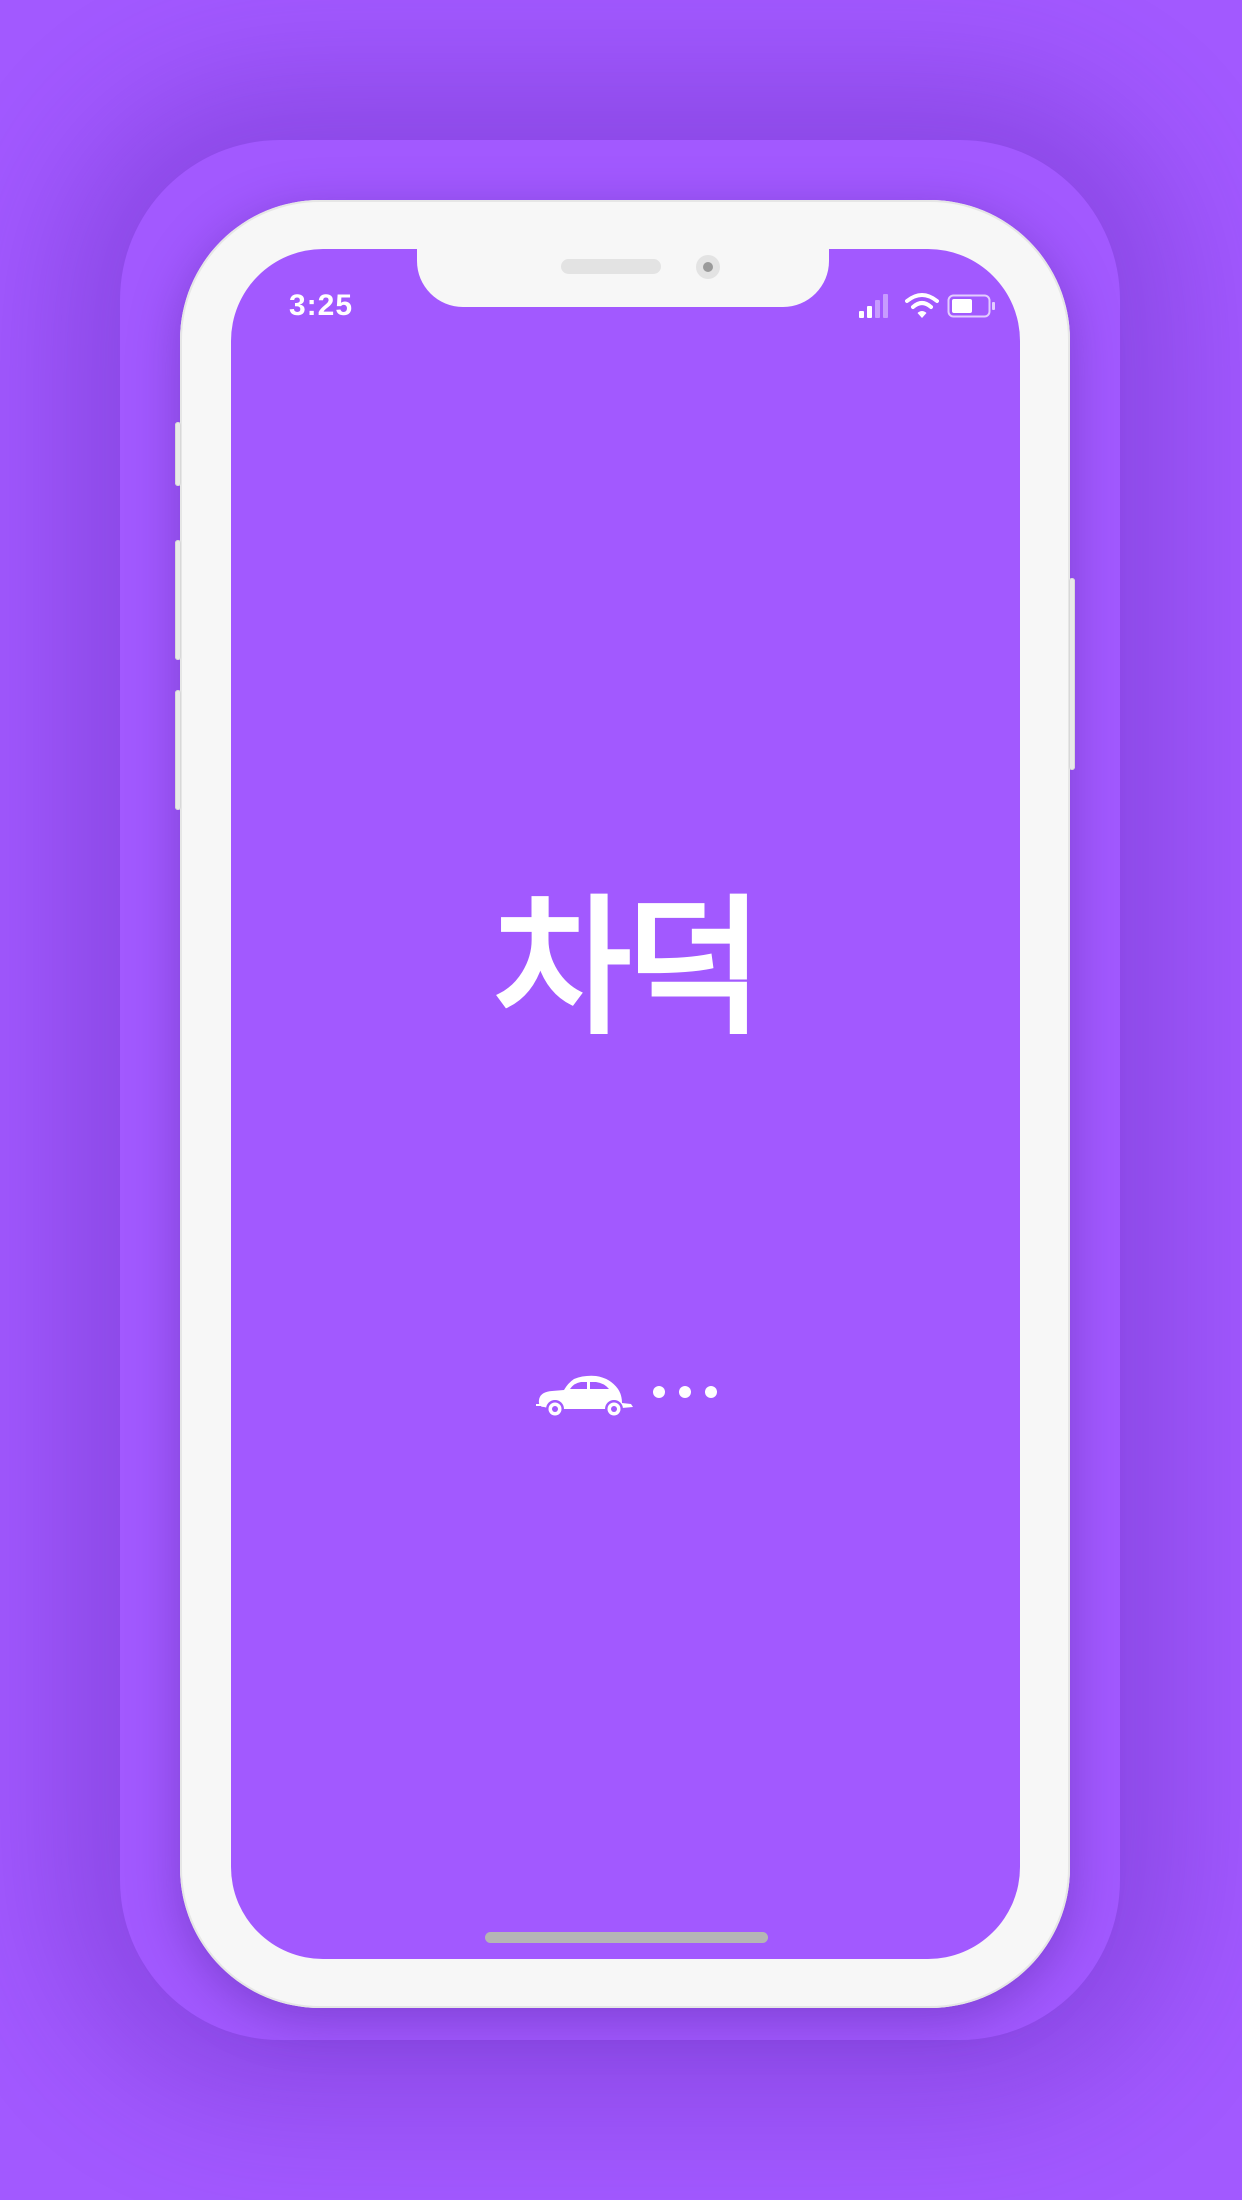 The height and width of the screenshot is (2200, 1242). What do you see at coordinates (178, 750) in the screenshot?
I see `volume-down-button` at bounding box center [178, 750].